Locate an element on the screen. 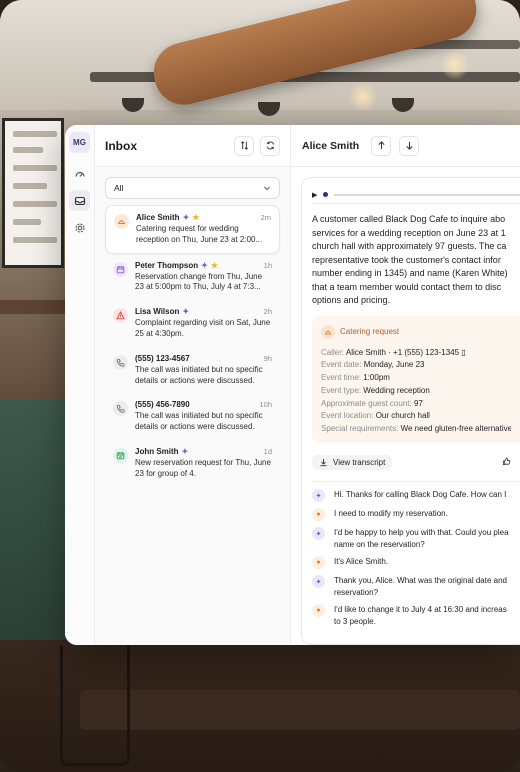 Image resolution: width=520 pixels, height=772 pixels. conversation-name: Alice Smith ✦ ★ is located at coordinates (167, 217).